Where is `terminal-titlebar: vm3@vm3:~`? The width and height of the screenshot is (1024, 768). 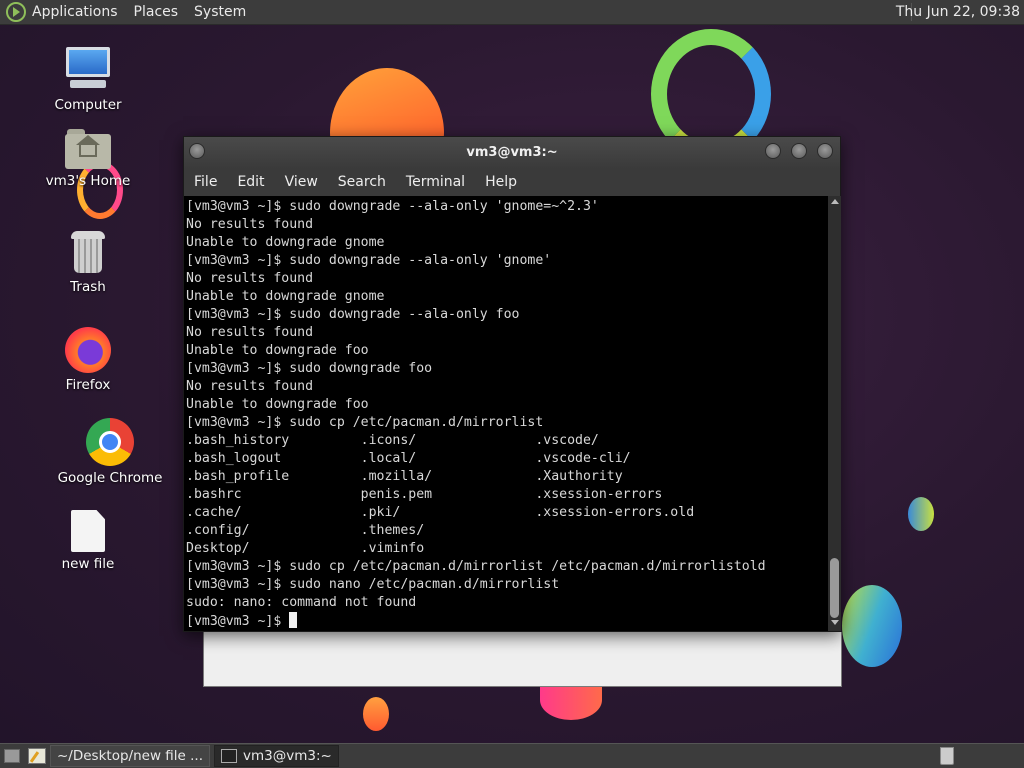
terminal-titlebar: vm3@vm3:~ is located at coordinates (512, 153).